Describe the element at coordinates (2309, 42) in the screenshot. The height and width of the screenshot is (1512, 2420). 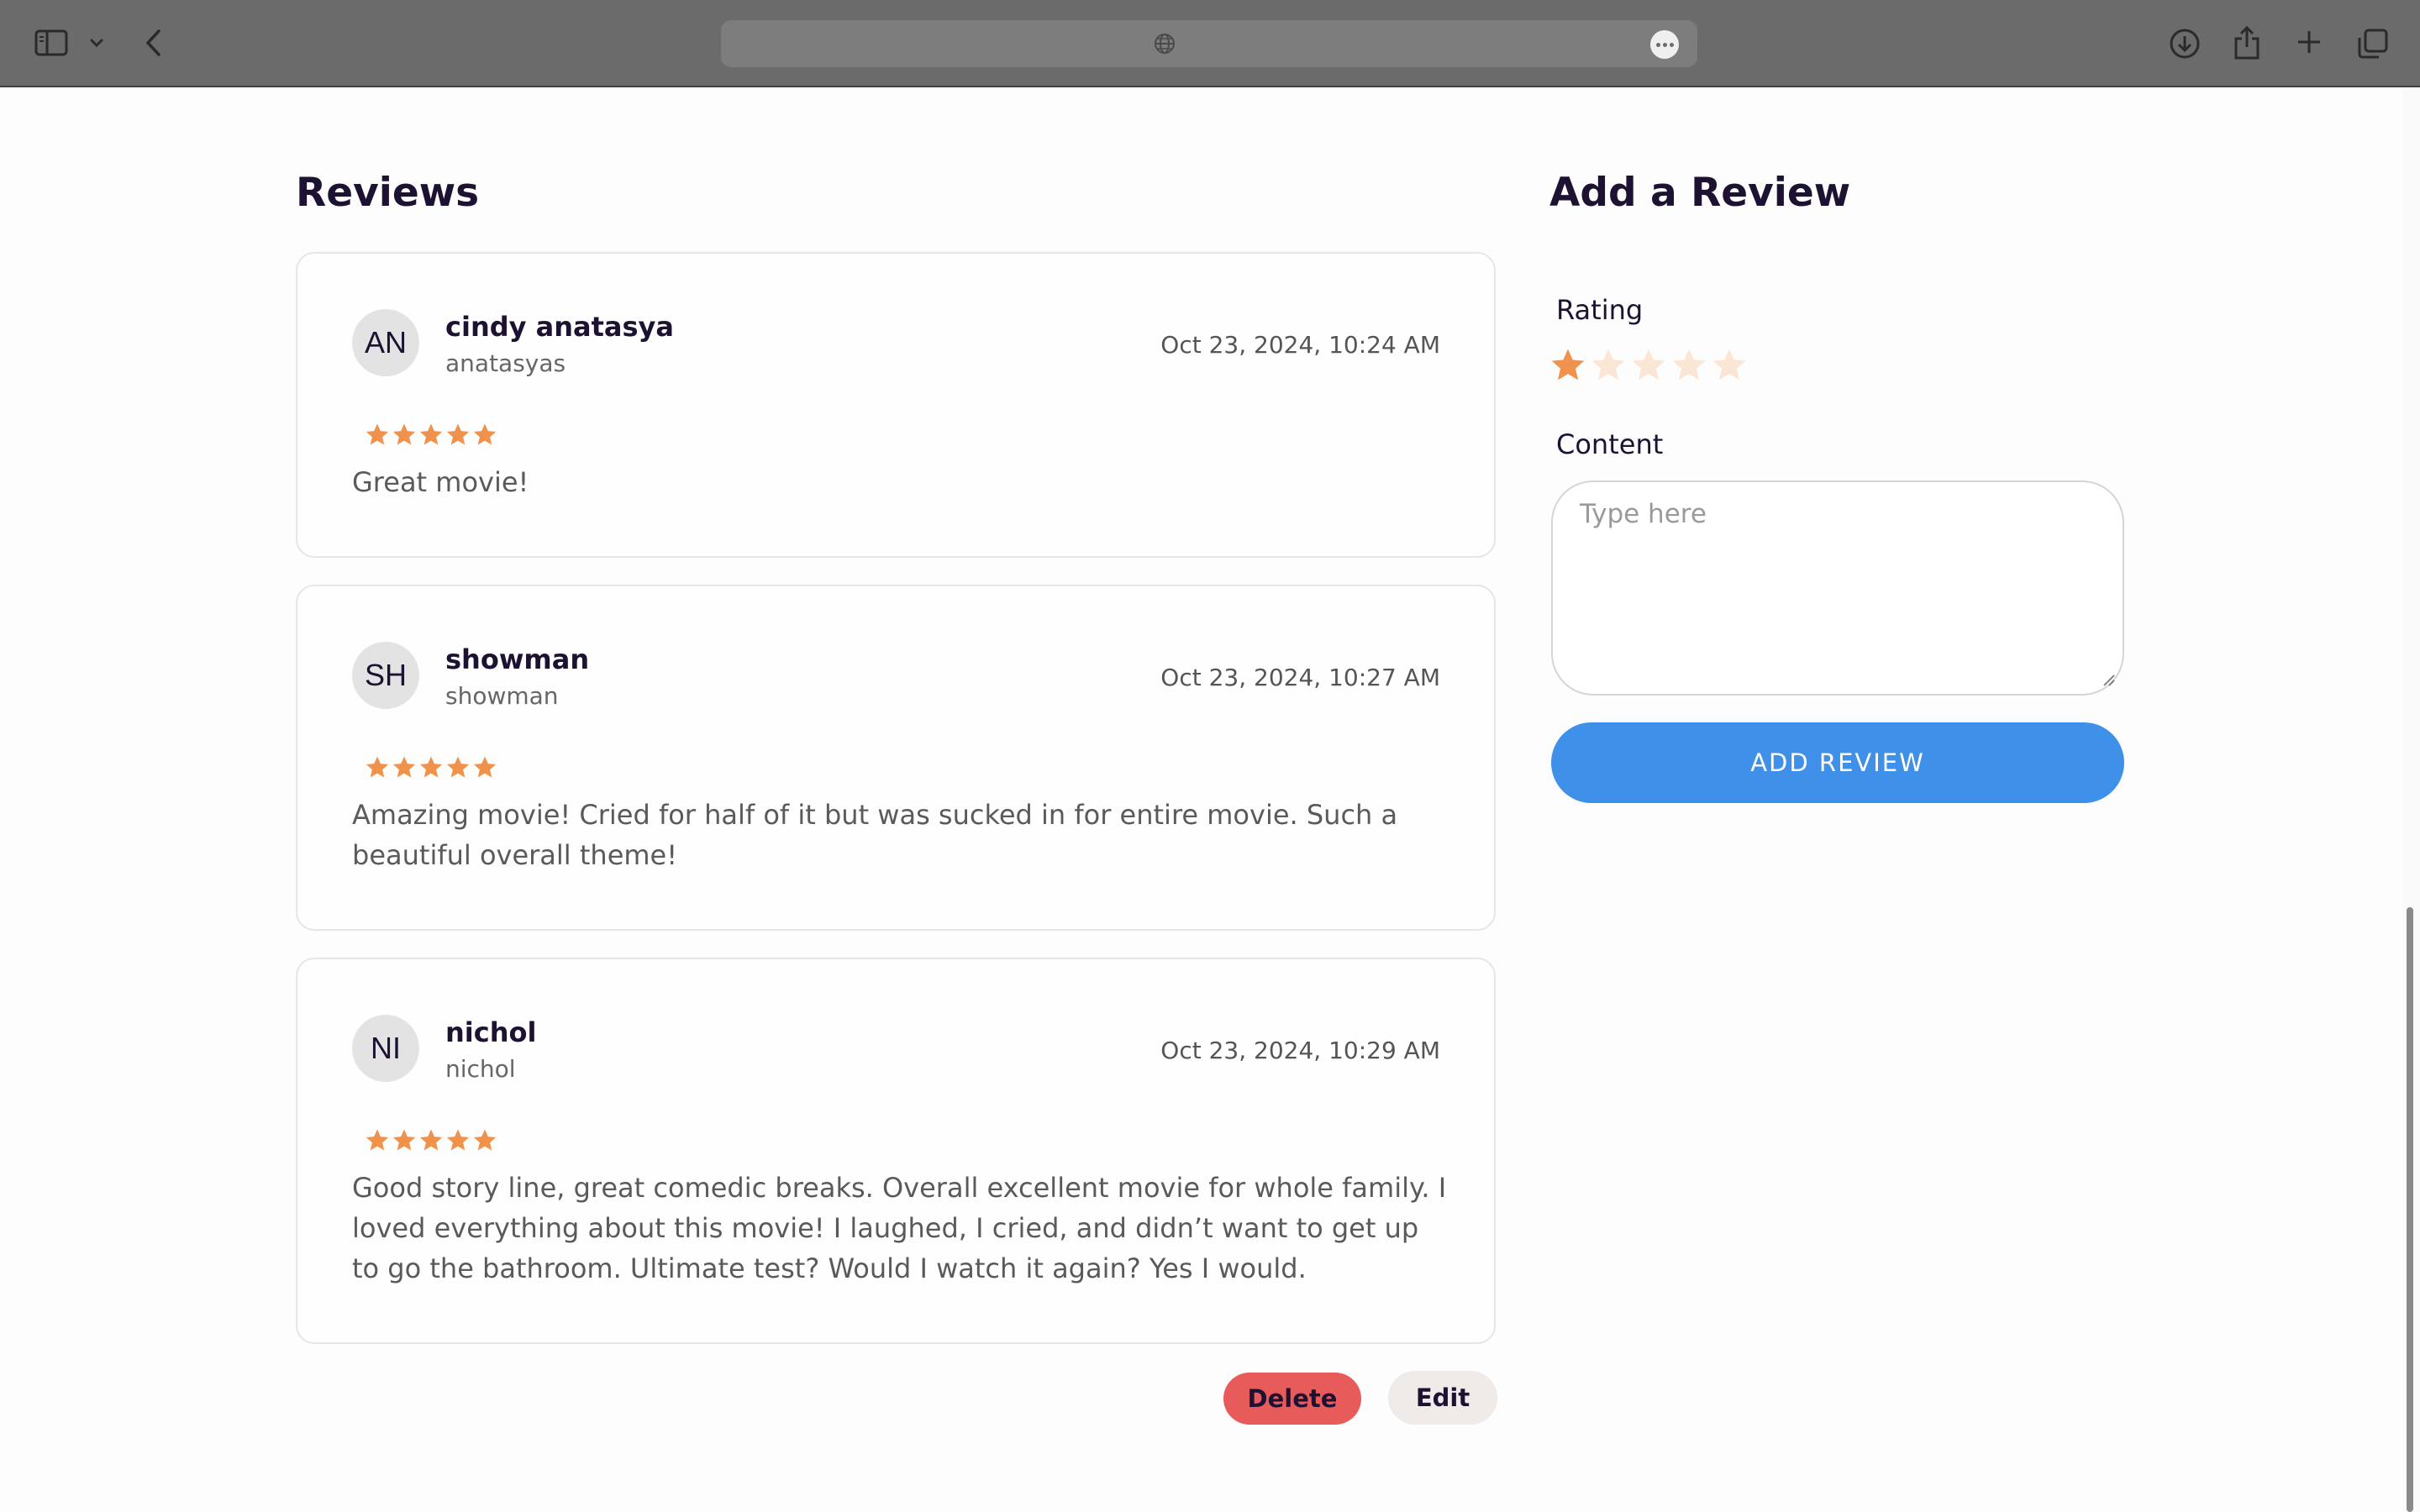
I see `new-tab-icon` at that location.